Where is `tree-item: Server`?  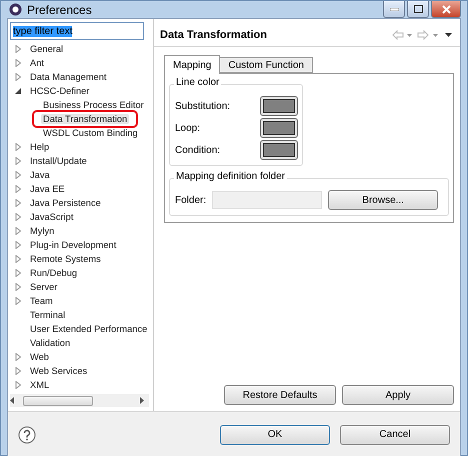 tree-item: Server is located at coordinates (44, 287).